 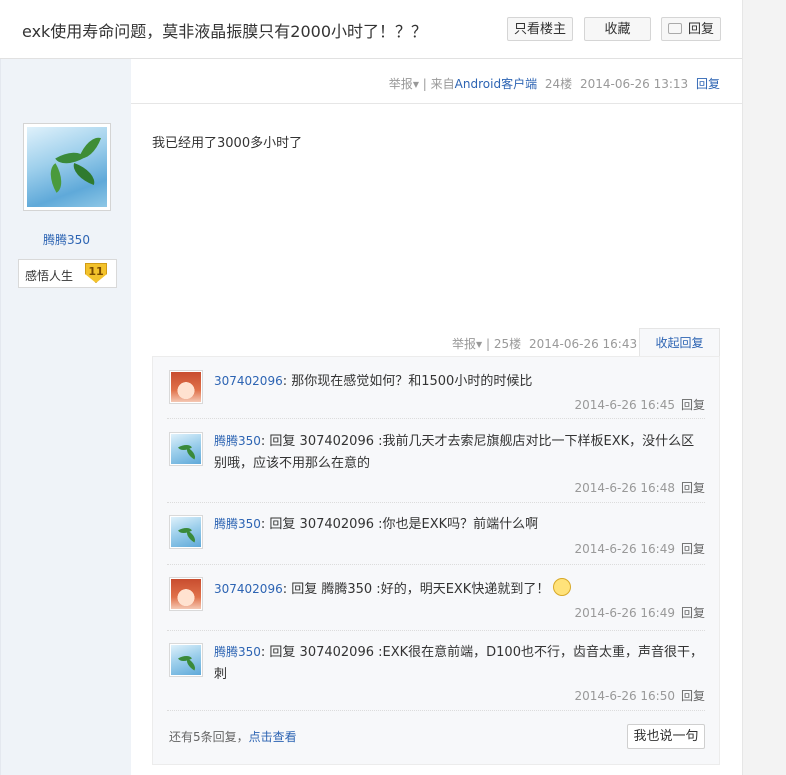 What do you see at coordinates (442, 84) in the screenshot?
I see `source-prefix: 来自` at bounding box center [442, 84].